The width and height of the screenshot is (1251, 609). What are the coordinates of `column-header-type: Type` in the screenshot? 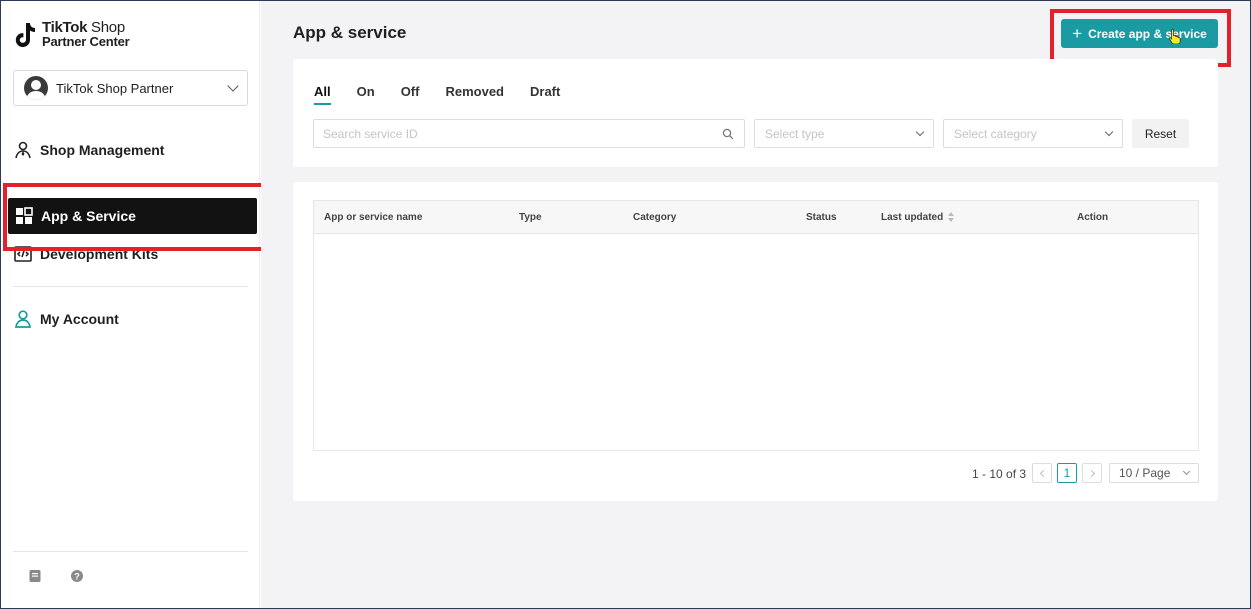 It's located at (530, 217).